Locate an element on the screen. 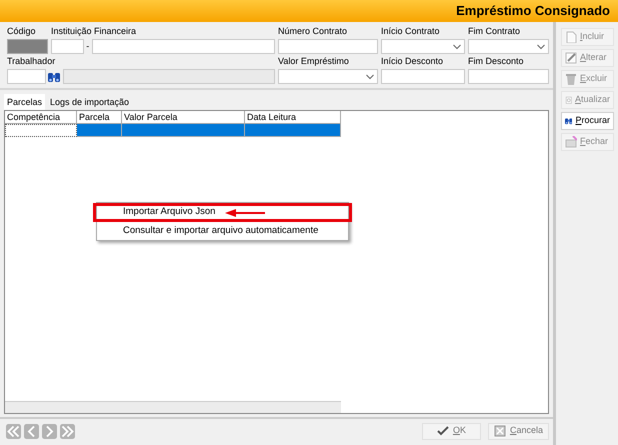 The width and height of the screenshot is (618, 445). field-label: Fim Contrato is located at coordinates (495, 31).